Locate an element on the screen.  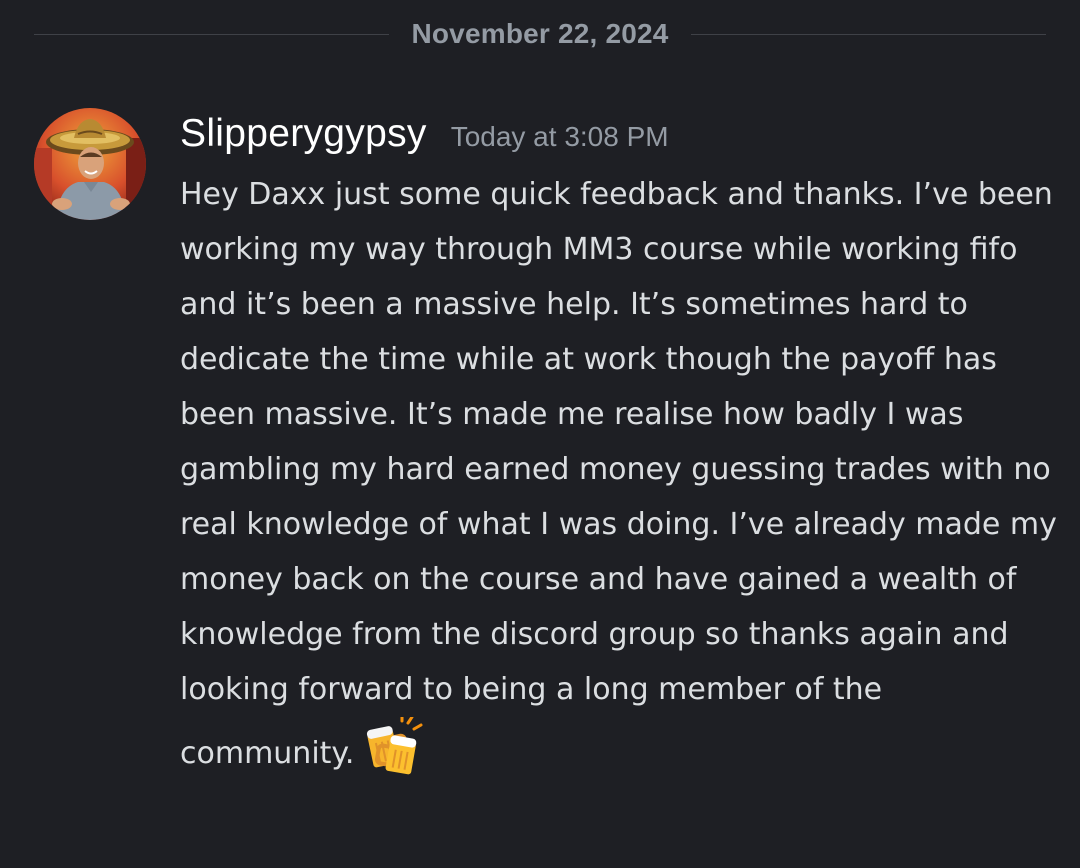
avatar-image is located at coordinates (90, 164).